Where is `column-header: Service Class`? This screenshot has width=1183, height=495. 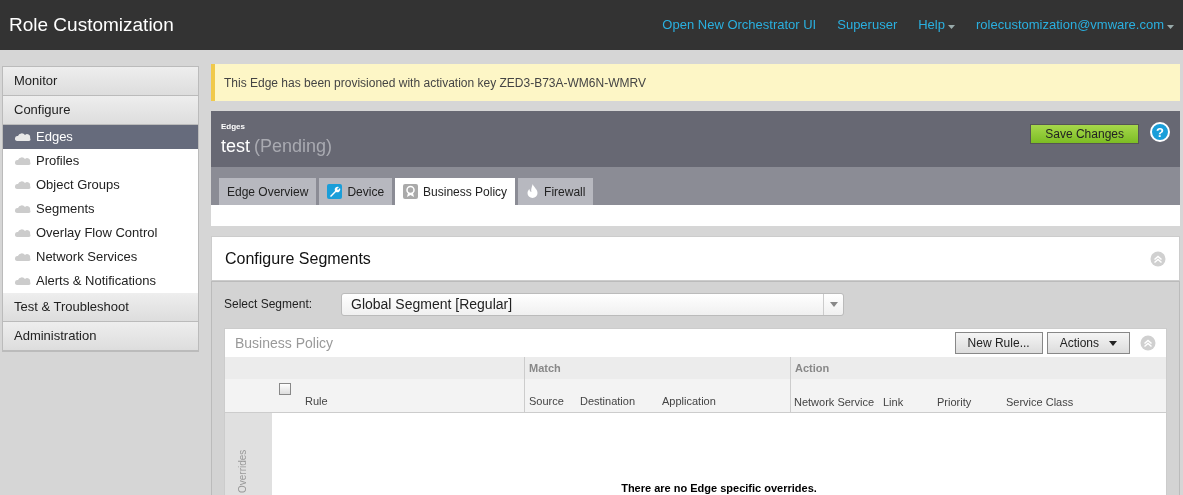 column-header: Service Class is located at coordinates (1040, 402).